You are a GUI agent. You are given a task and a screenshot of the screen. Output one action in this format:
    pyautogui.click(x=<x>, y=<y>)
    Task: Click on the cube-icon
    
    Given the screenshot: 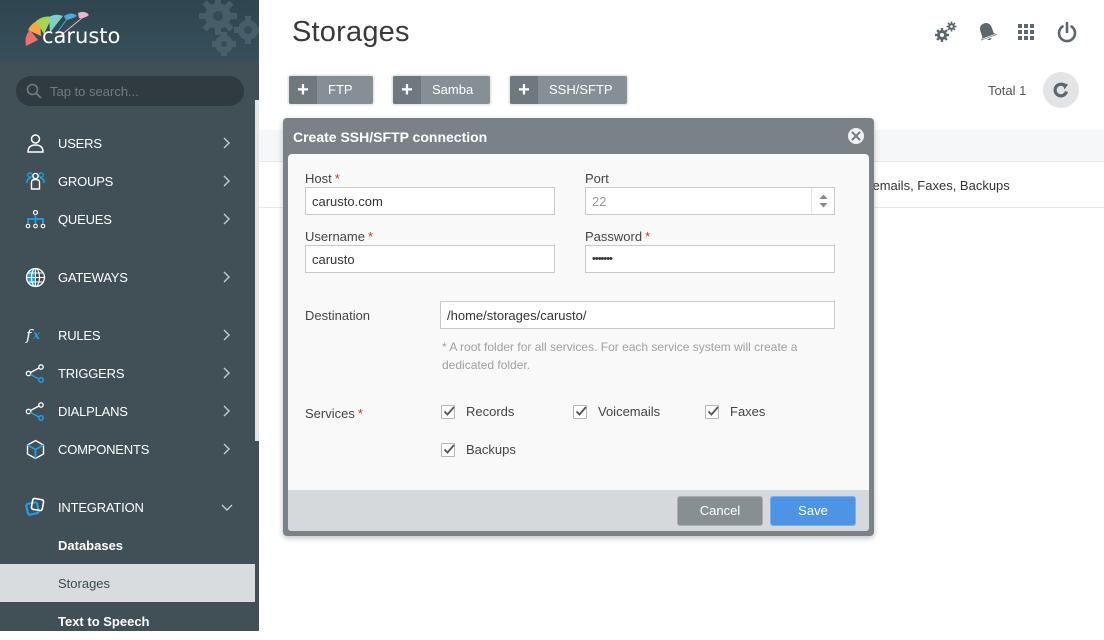 What is the action you would take?
    pyautogui.click(x=35, y=449)
    